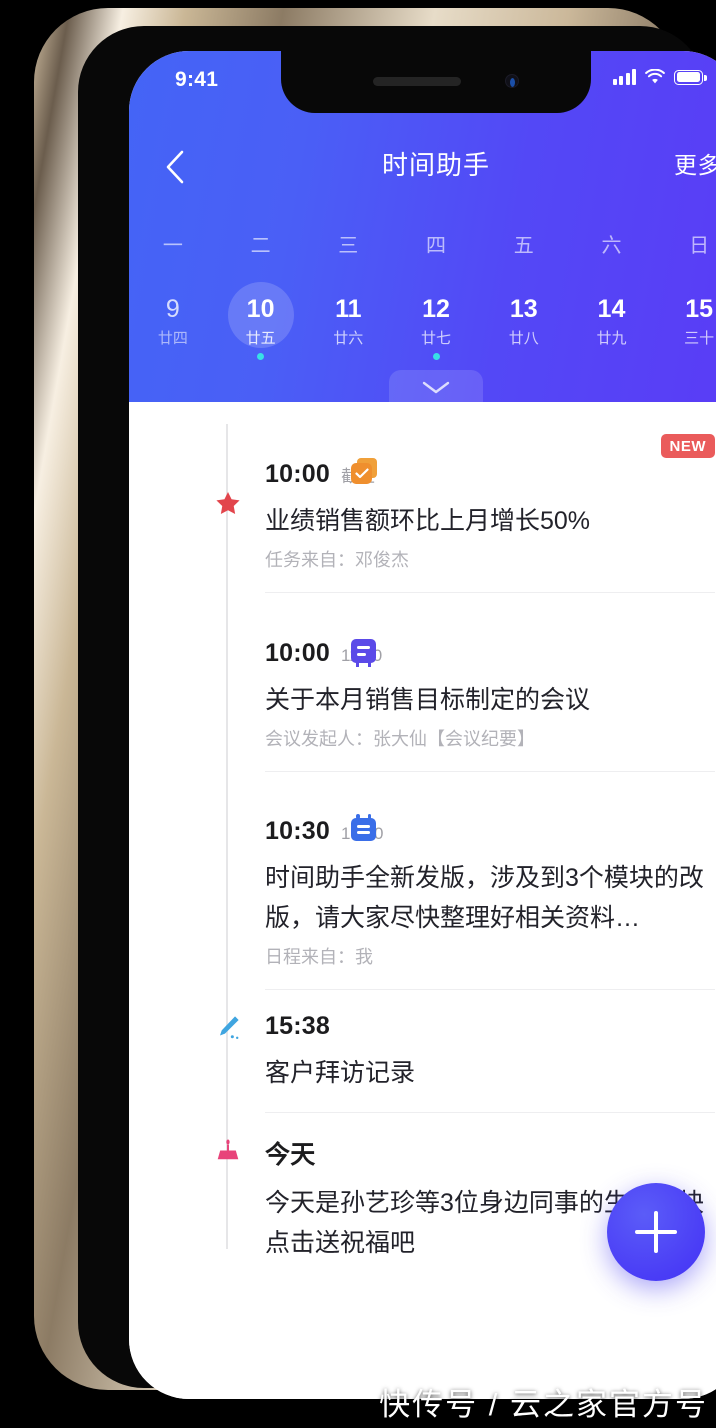 Image resolution: width=716 pixels, height=1428 pixels. Describe the element at coordinates (611, 309) in the screenshot. I see `day-number: 14` at that location.